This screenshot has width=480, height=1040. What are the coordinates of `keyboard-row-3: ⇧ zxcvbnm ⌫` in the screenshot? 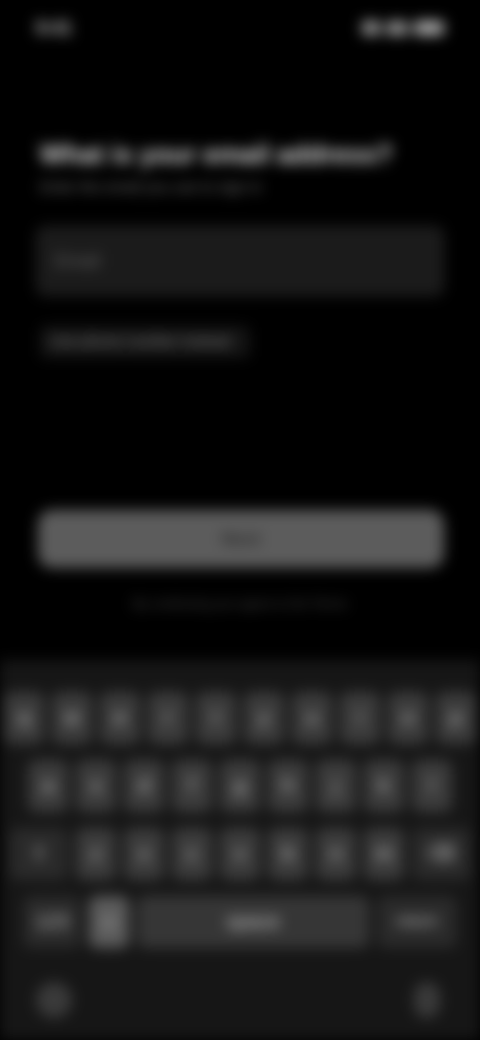 It's located at (240, 854).